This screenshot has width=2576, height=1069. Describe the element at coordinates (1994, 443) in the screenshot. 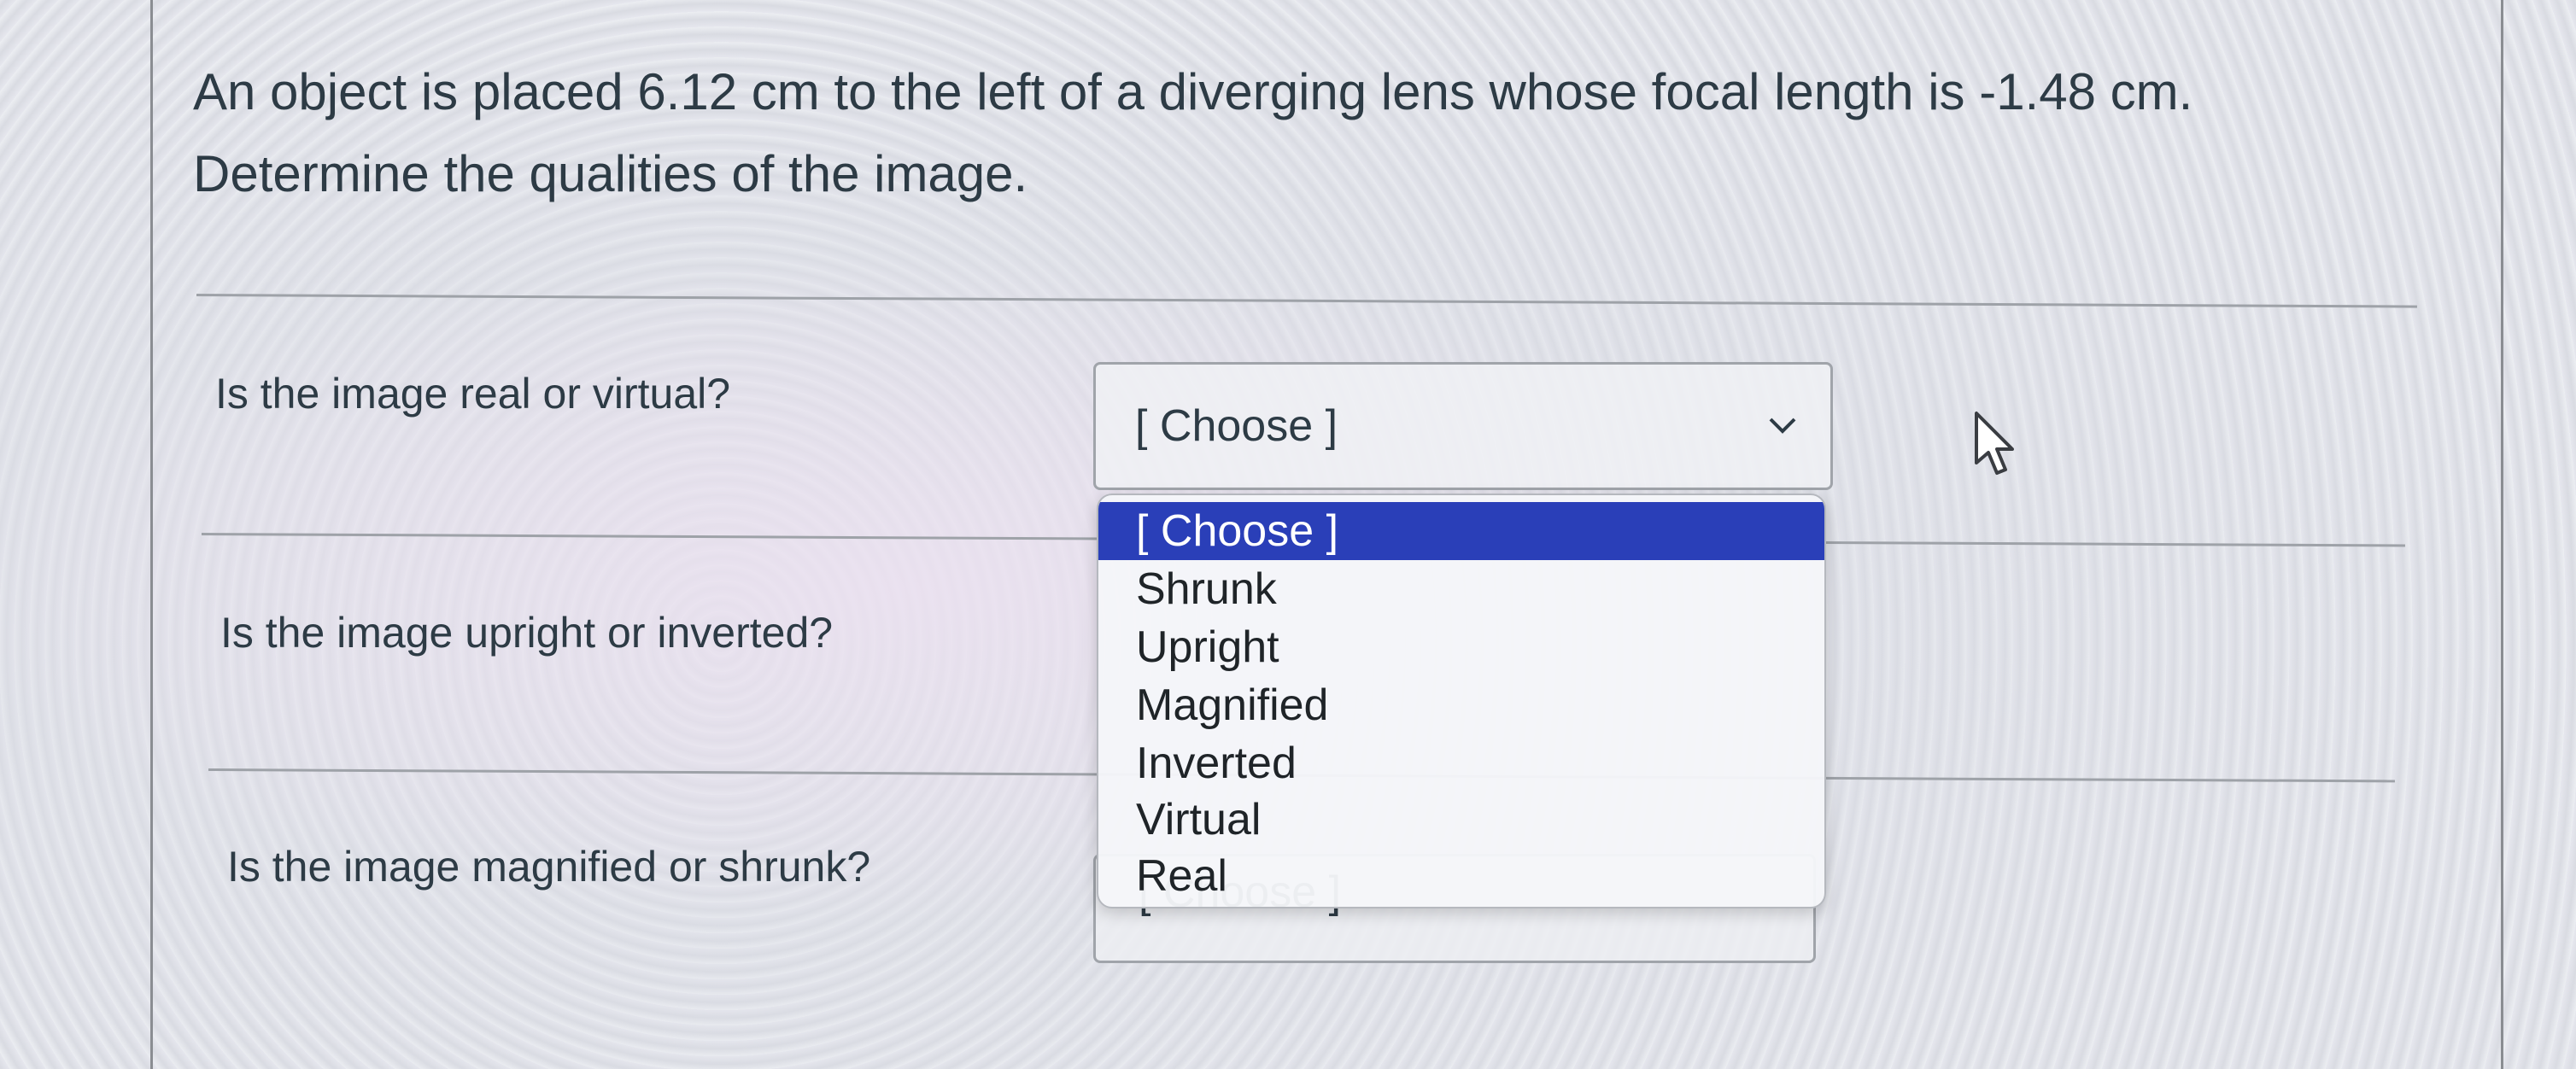

I see `mouse-pointer-icon` at that location.